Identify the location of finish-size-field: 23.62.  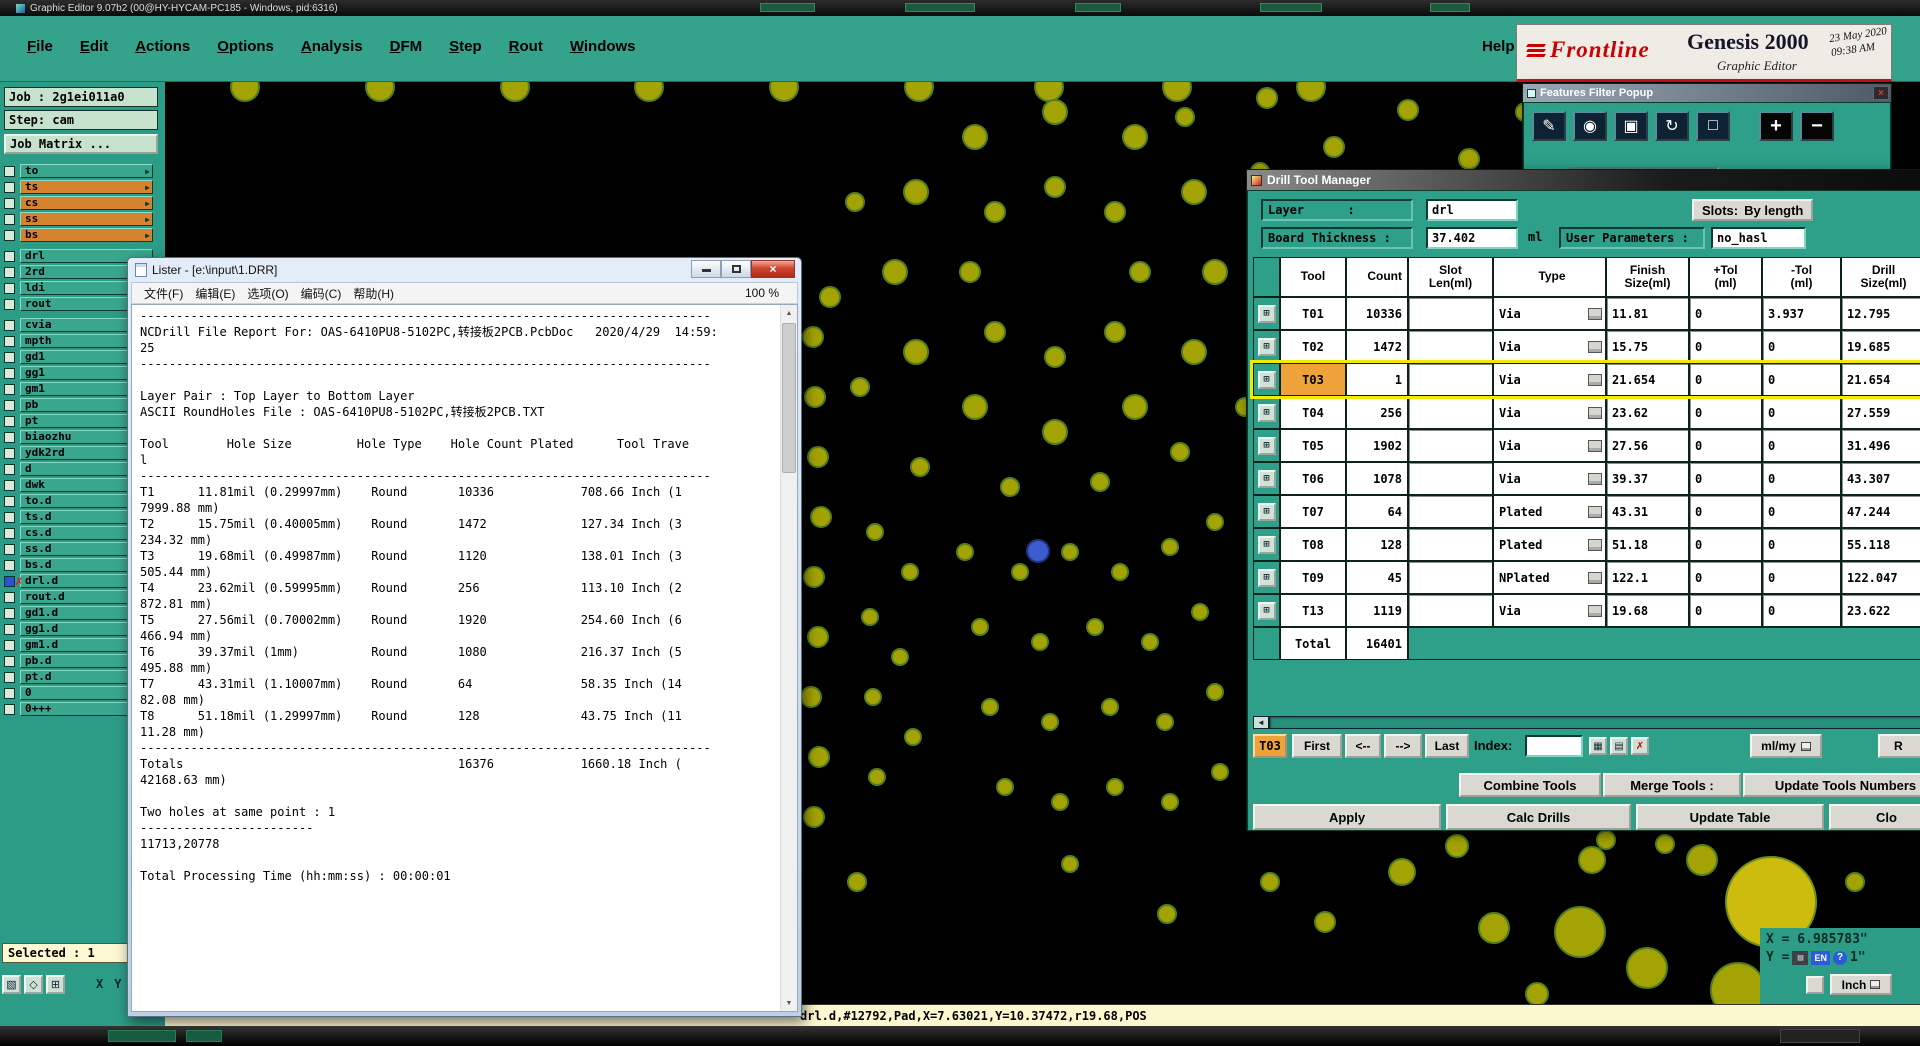
(1647, 412).